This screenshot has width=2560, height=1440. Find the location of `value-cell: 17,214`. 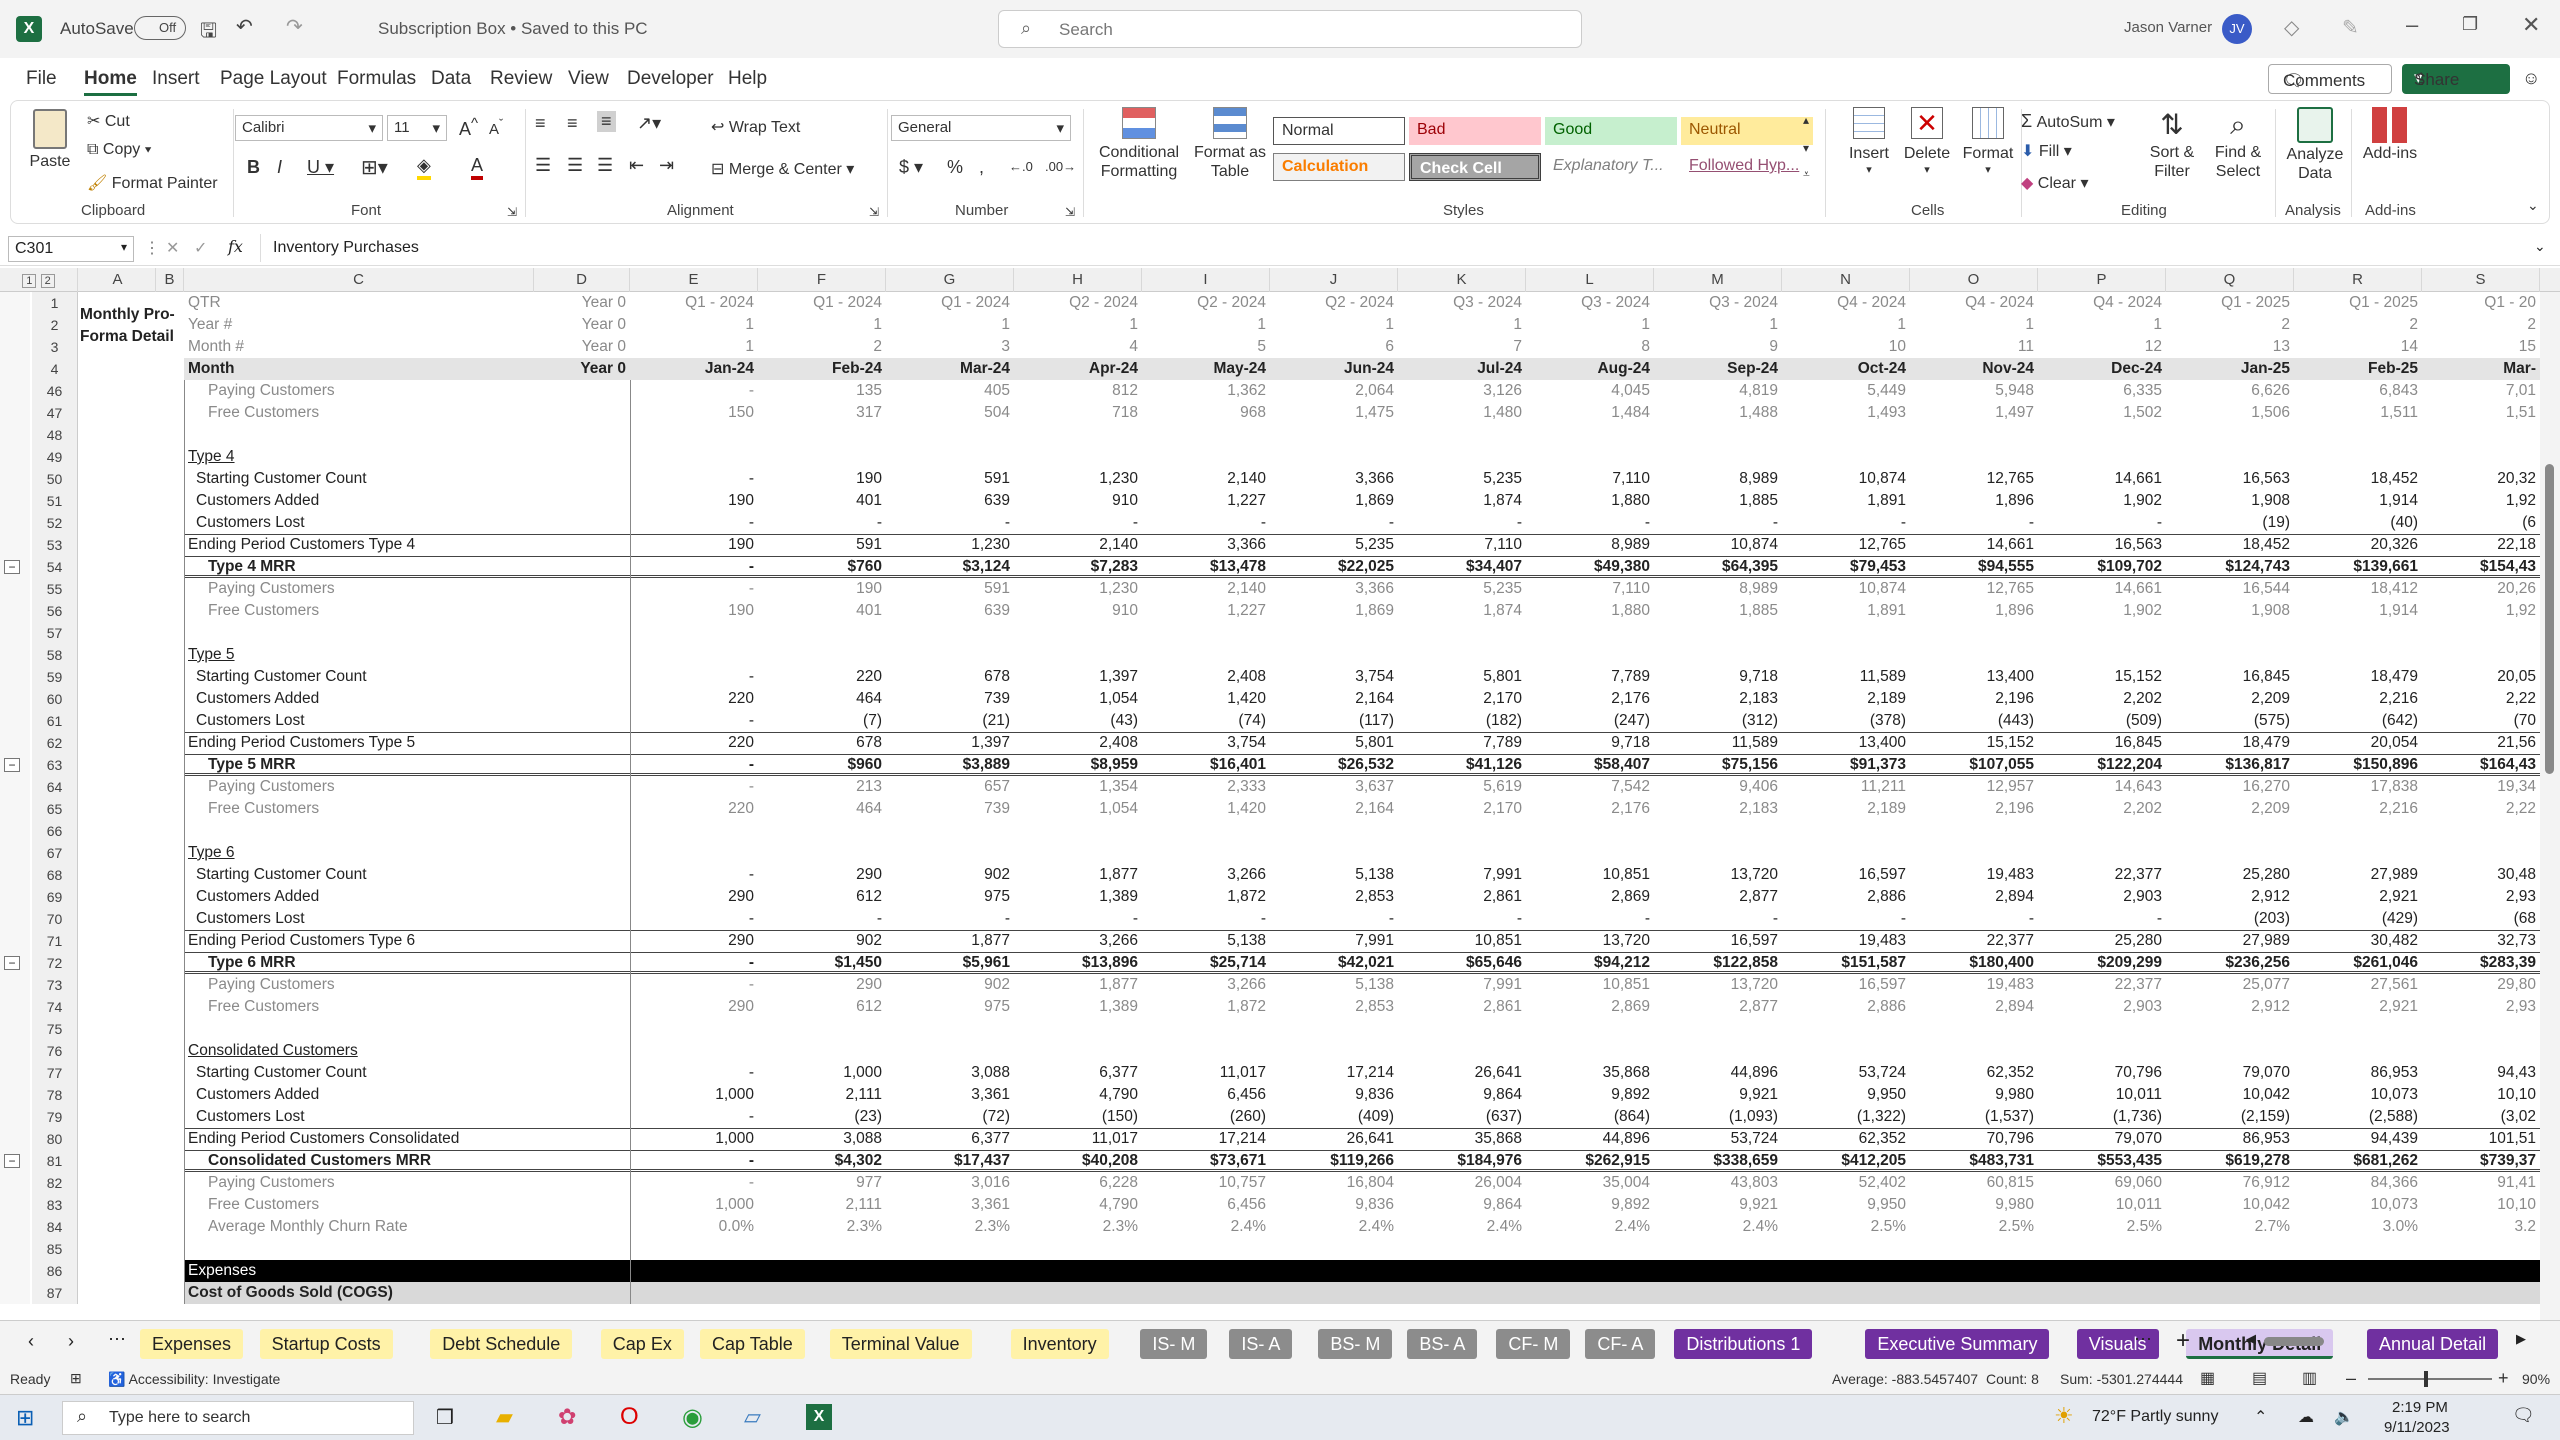

value-cell: 17,214 is located at coordinates (1206, 1139).